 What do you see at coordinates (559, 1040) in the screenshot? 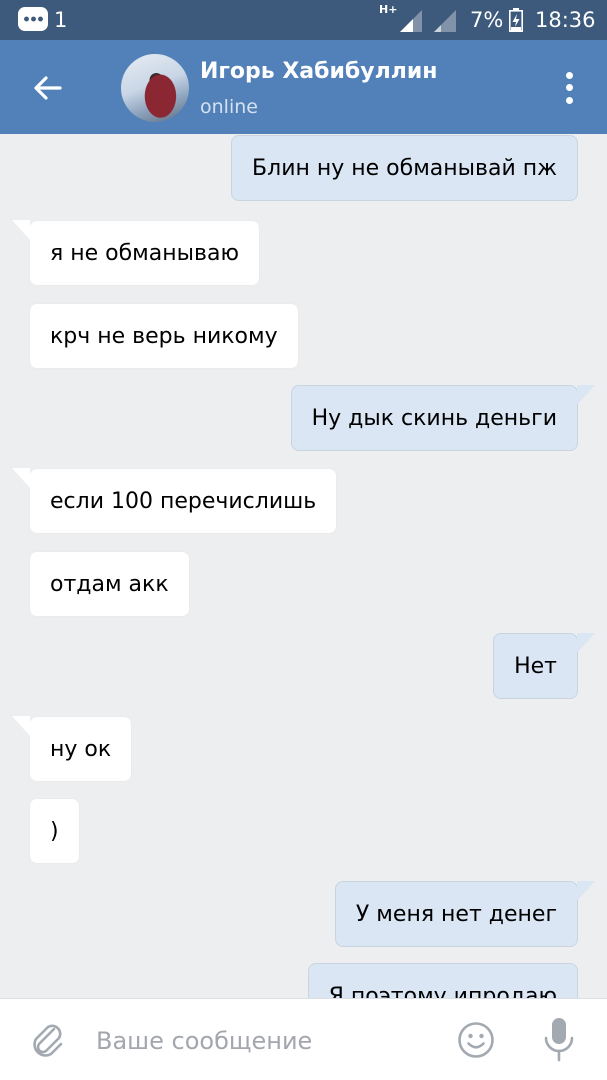
I see `microphone-icon` at bounding box center [559, 1040].